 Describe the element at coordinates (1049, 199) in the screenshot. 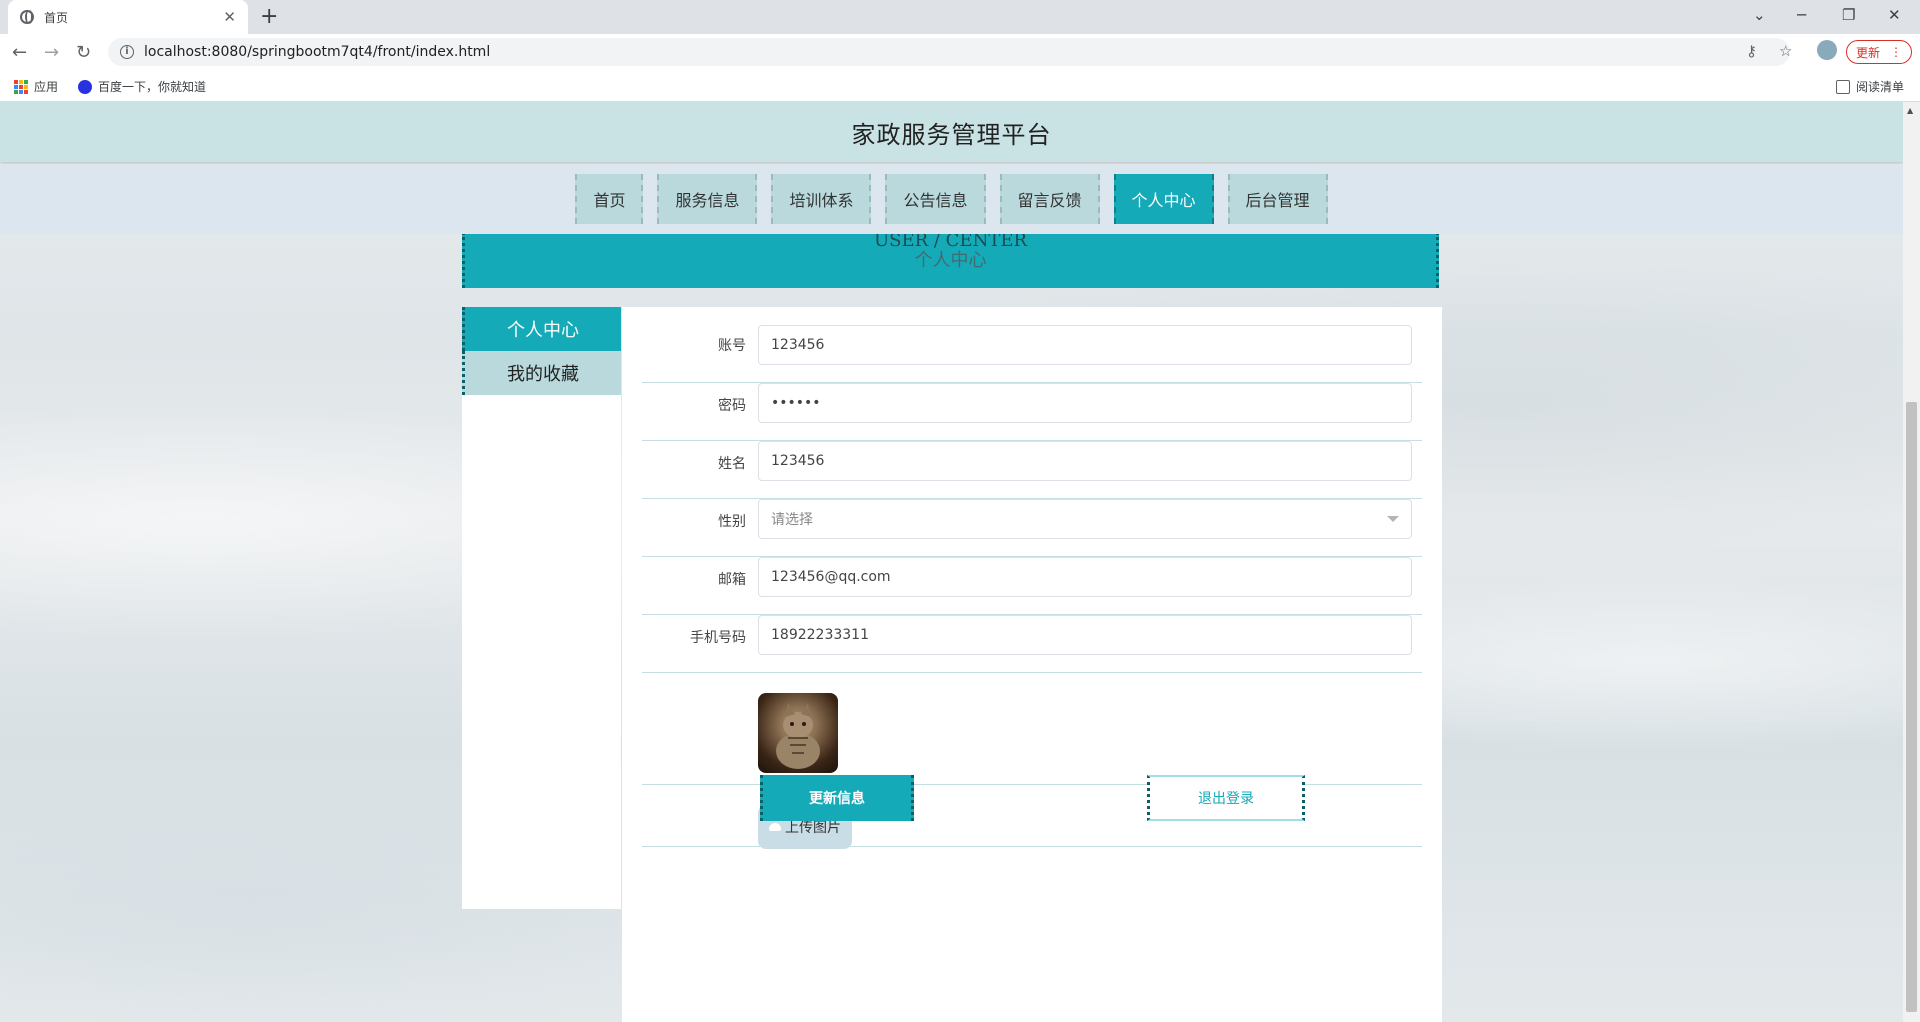

I see `nav-item-feedback: 留言反馈` at that location.